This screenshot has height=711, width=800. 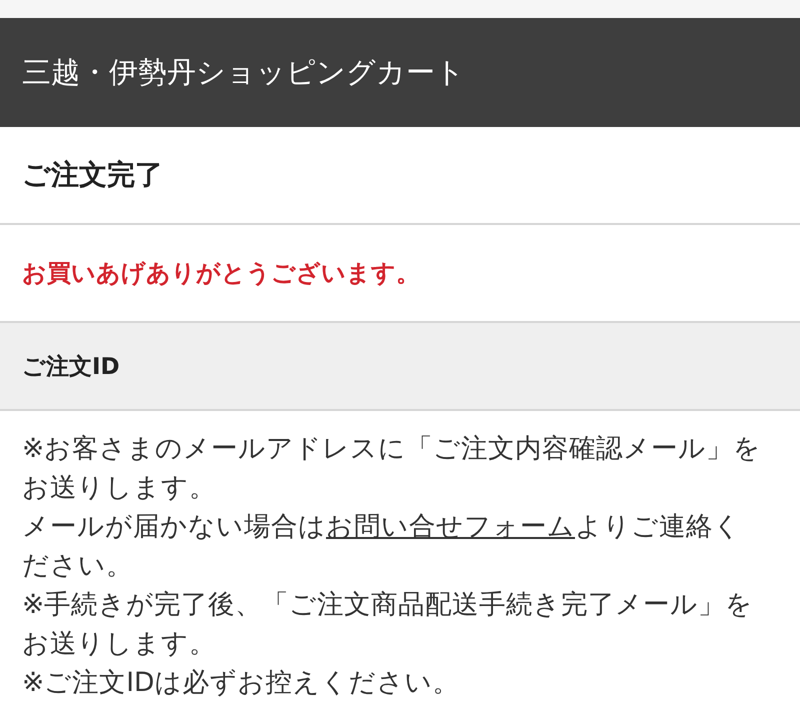 What do you see at coordinates (450, 526) in the screenshot?
I see `contact-form-link: お問い合せフォーム` at bounding box center [450, 526].